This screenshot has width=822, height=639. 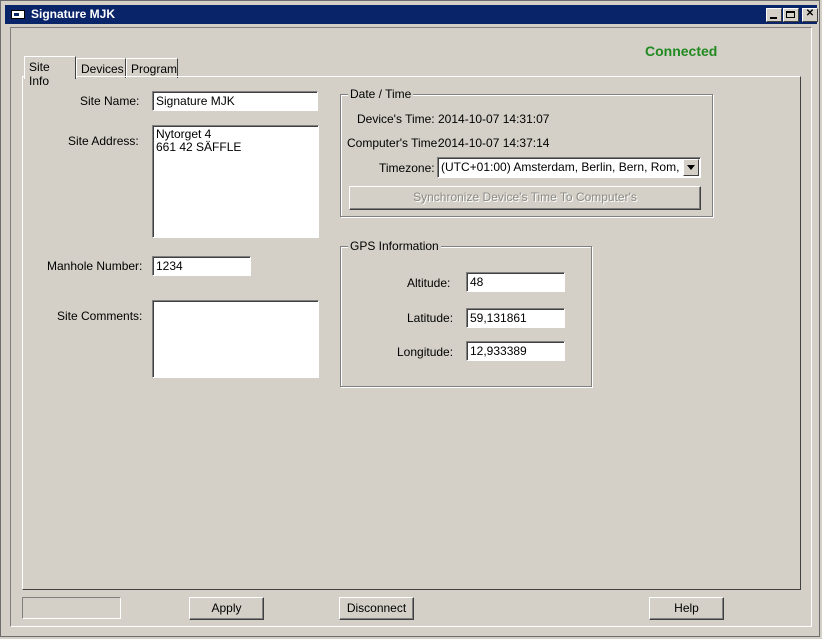 I want to click on close-icon: ✕, so click(x=810, y=13).